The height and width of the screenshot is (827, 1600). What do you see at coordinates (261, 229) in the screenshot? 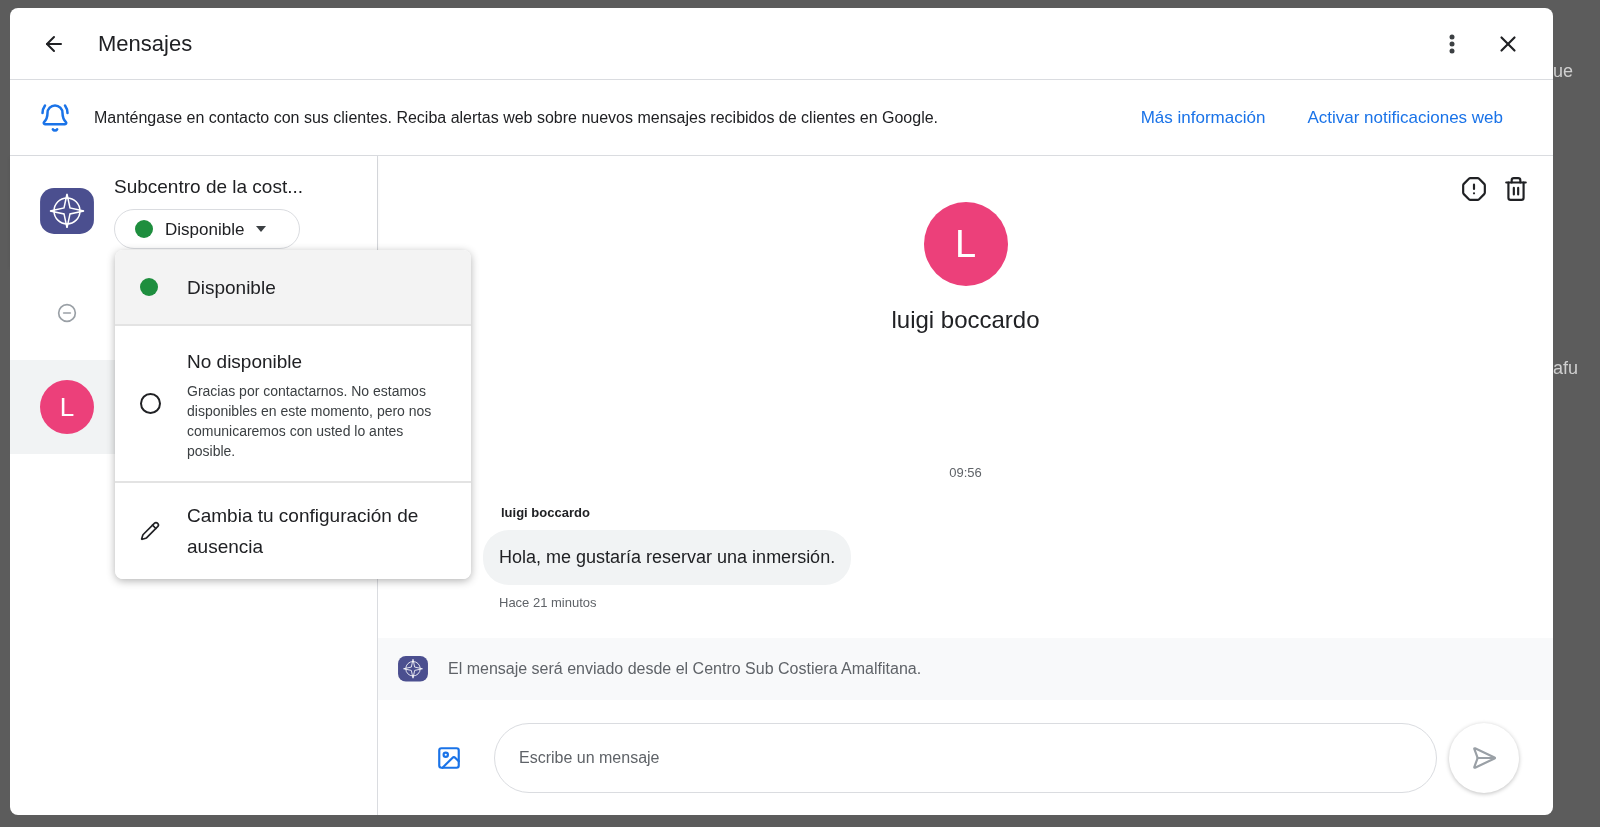
I see `caret-icon` at bounding box center [261, 229].